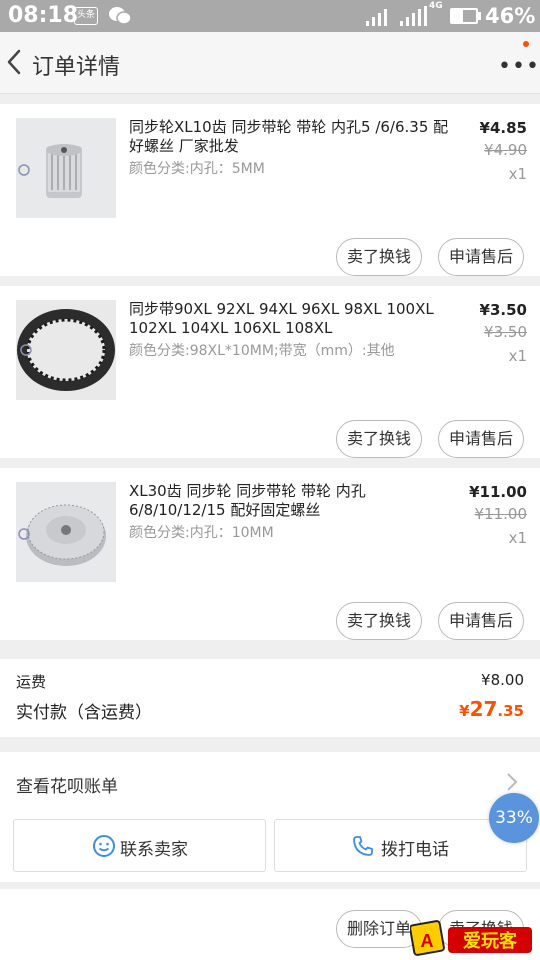 The width and height of the screenshot is (540, 960). What do you see at coordinates (503, 310) in the screenshot?
I see `product-price: ¥3.50` at bounding box center [503, 310].